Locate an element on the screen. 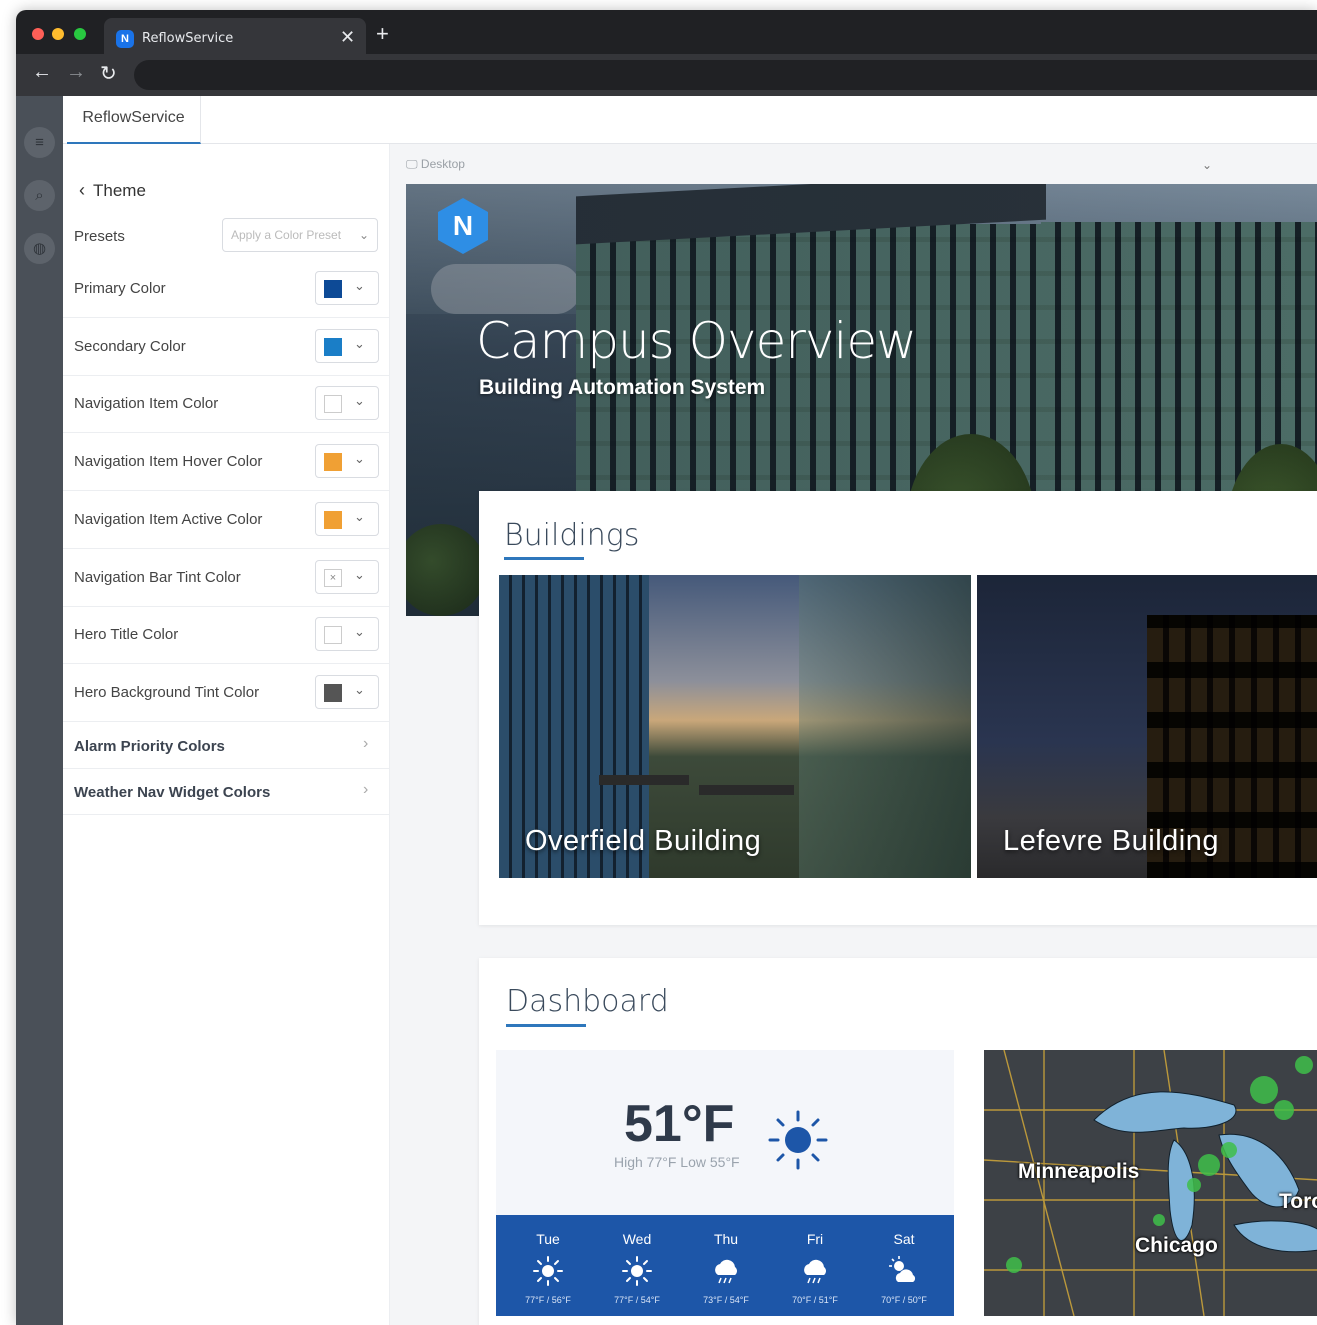 This screenshot has width=1317, height=1325. building-name: Overfield Building is located at coordinates (643, 841).